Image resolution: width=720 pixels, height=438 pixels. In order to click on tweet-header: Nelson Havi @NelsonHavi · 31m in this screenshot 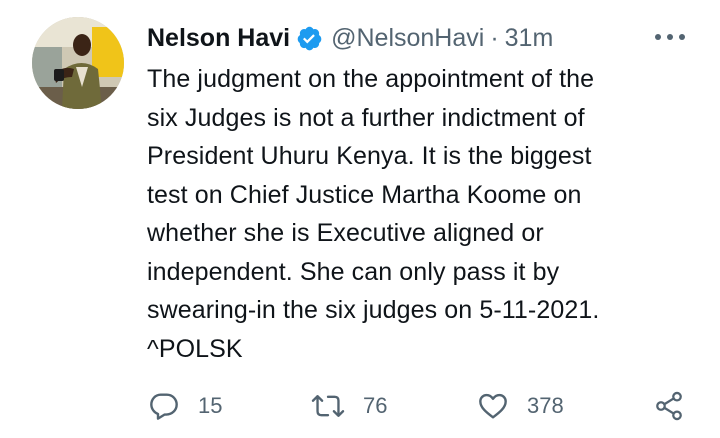, I will do `click(350, 38)`.